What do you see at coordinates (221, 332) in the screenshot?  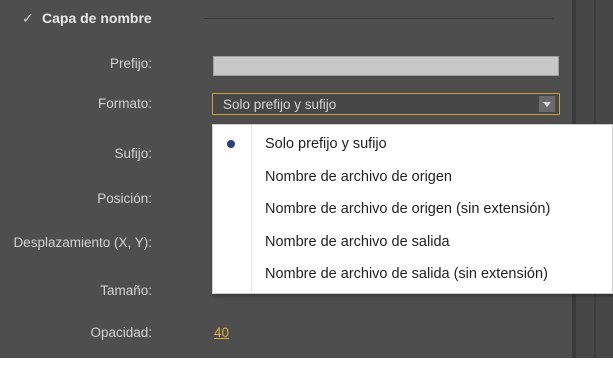 I see `opacity-value: 40` at bounding box center [221, 332].